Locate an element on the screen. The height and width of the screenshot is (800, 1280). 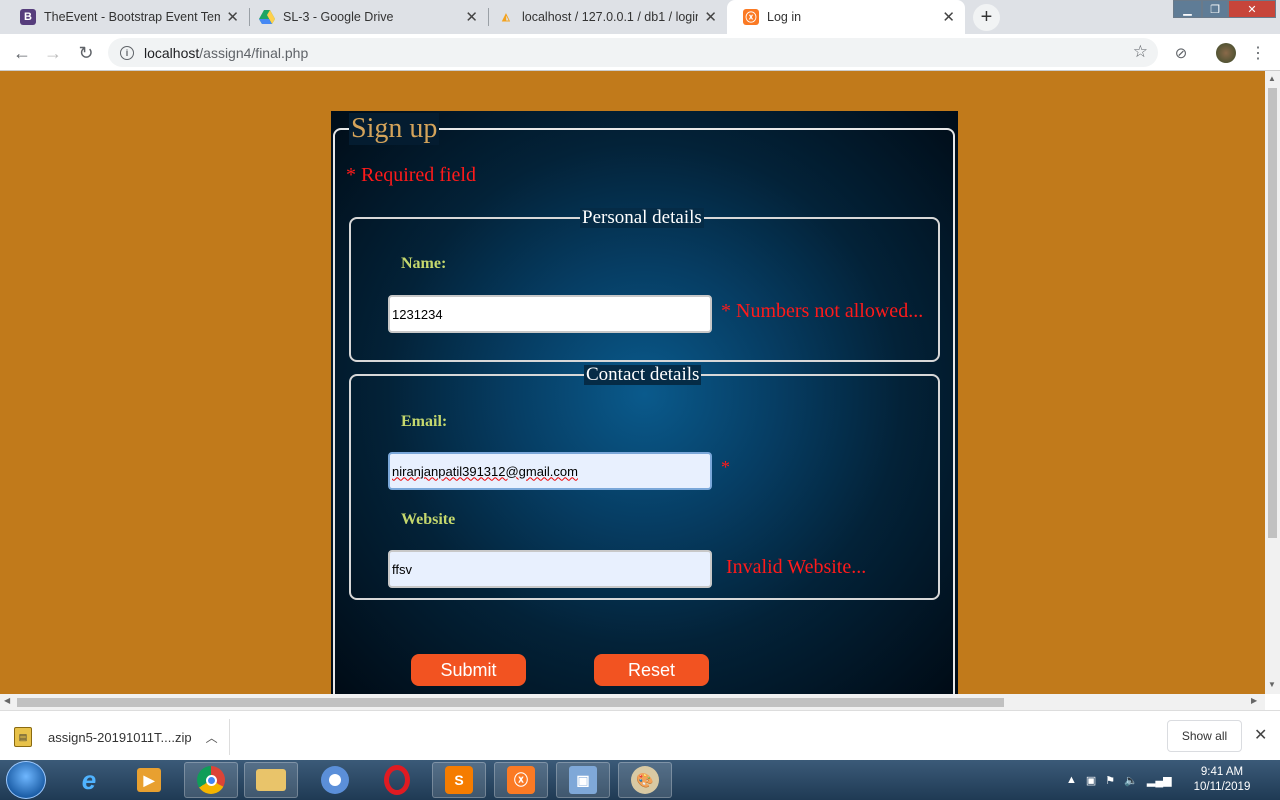
name-input-value: 1231234 is located at coordinates (417, 314).